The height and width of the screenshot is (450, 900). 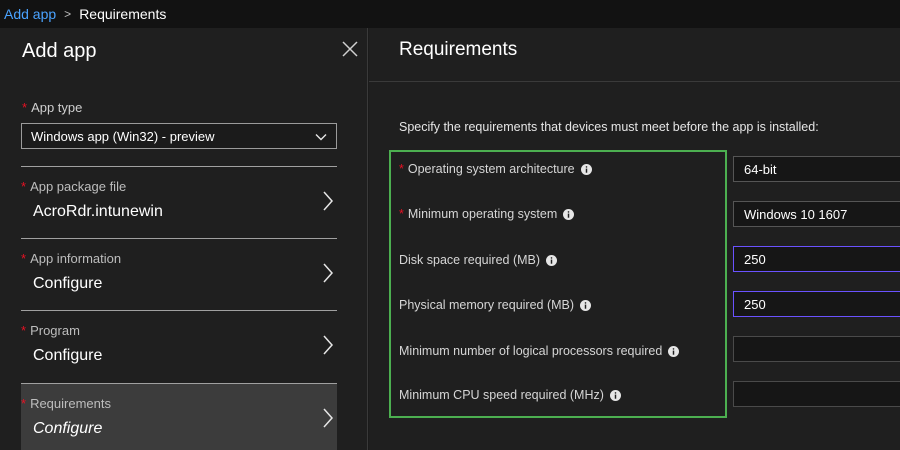 What do you see at coordinates (66, 403) in the screenshot?
I see `nav-item-label: * Requirements` at bounding box center [66, 403].